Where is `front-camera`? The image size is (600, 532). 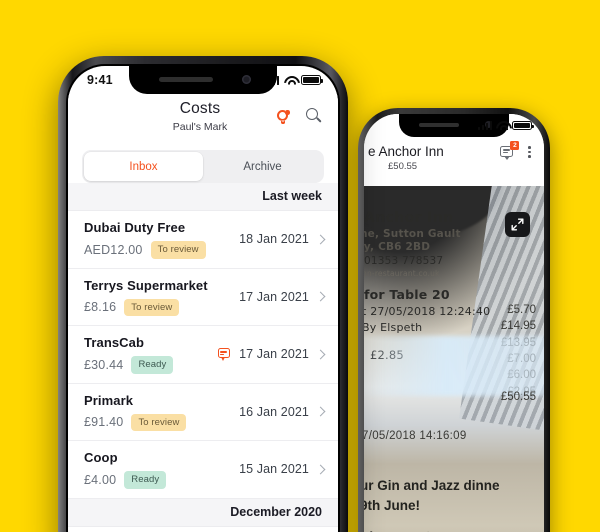
front-camera is located at coordinates (246, 79).